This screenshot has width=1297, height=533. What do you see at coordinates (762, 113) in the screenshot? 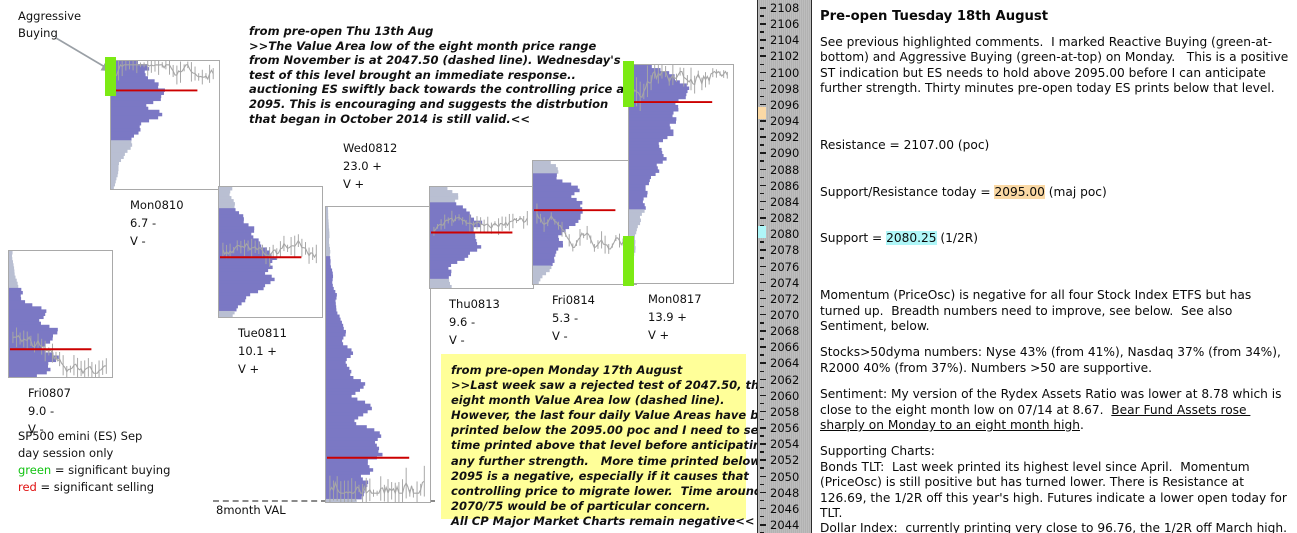
I see `resistance-today-flag` at bounding box center [762, 113].